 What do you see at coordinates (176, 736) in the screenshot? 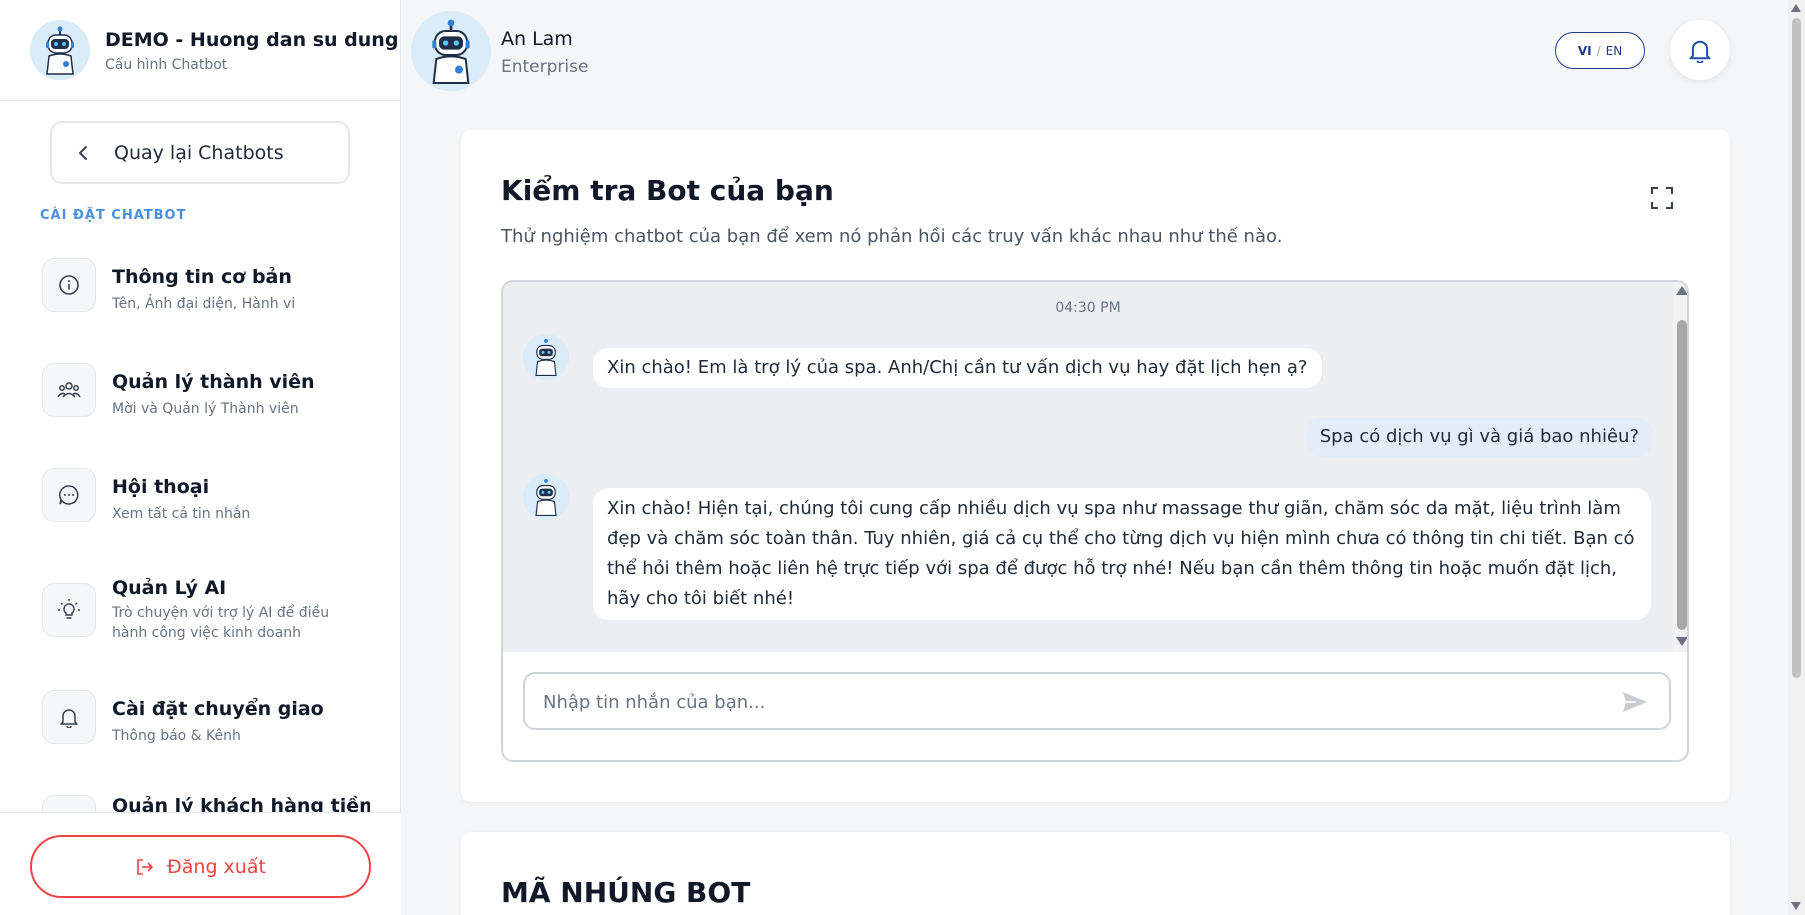
I see `sidebar-item-desc: Thông báo & Kênh` at bounding box center [176, 736].